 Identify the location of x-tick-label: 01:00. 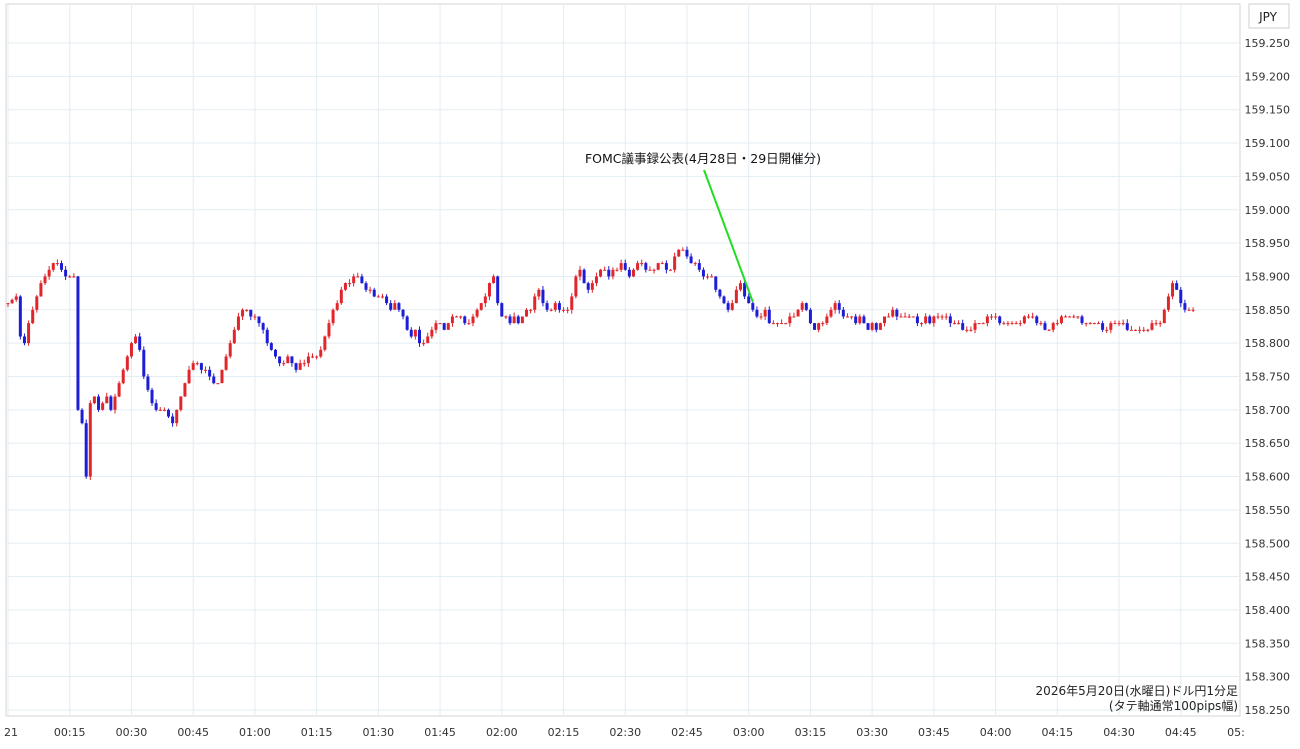
(255, 732).